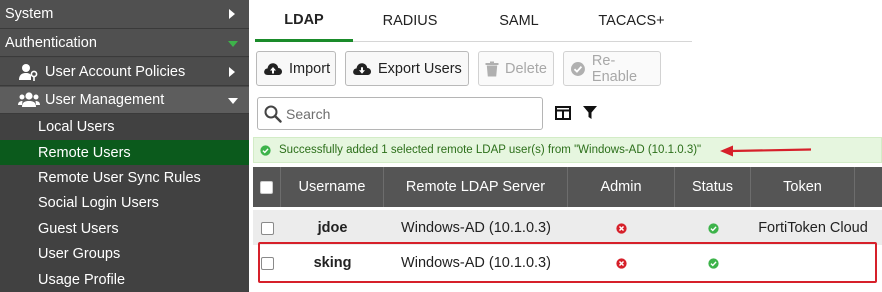 The image size is (882, 292). I want to click on tab-radius: RADIUS, so click(410, 21).